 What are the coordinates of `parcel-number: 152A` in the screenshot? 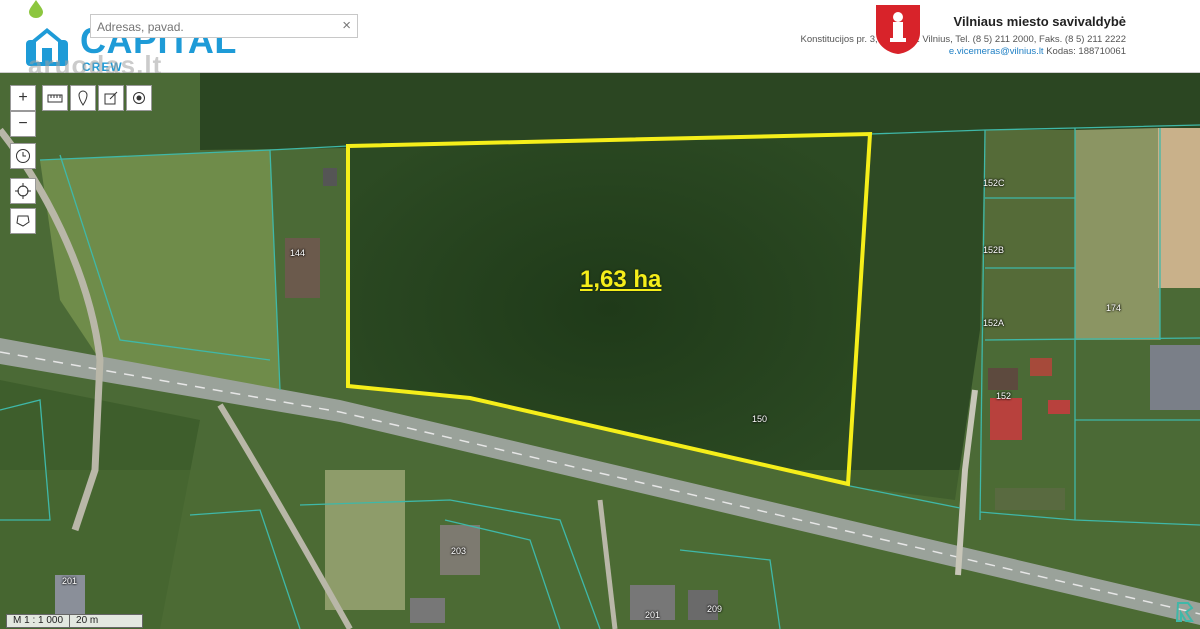 It's located at (994, 323).